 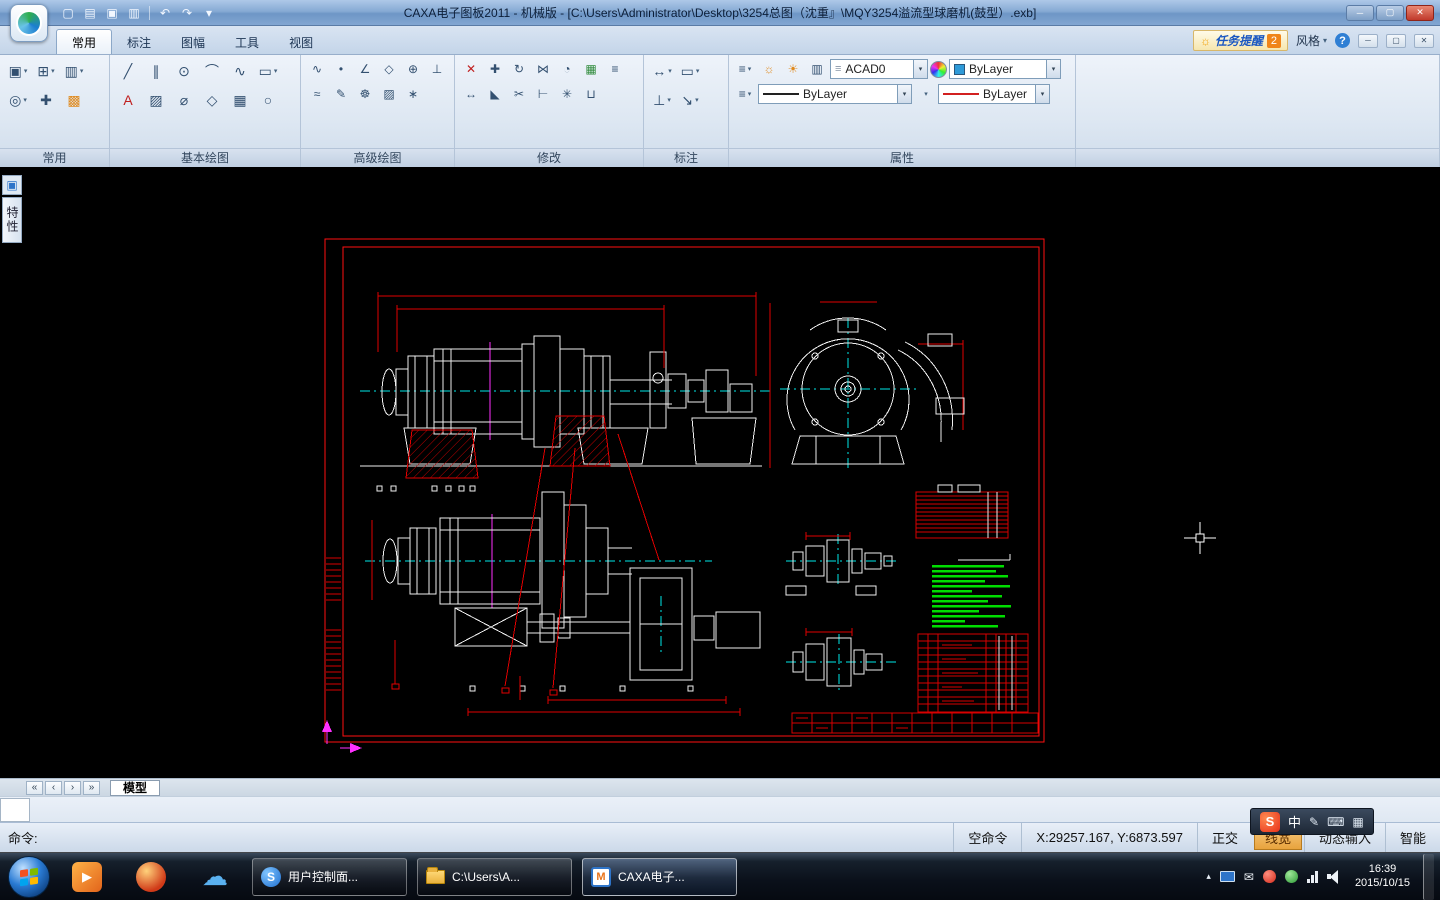 What do you see at coordinates (301, 42) in the screenshot?
I see `tab-view: 视图` at bounding box center [301, 42].